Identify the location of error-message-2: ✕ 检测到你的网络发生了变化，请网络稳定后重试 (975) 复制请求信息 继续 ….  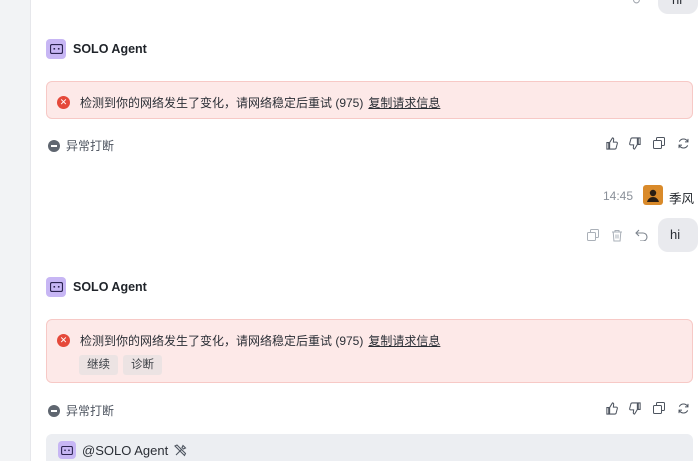
(369, 351).